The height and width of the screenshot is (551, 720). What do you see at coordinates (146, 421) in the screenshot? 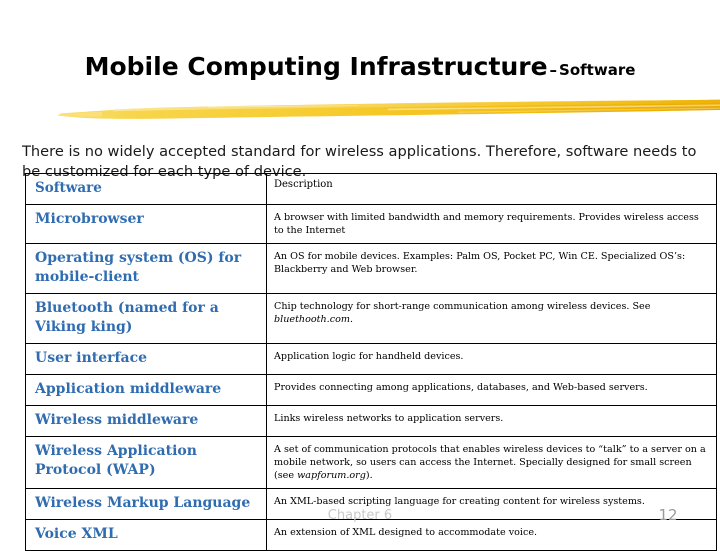
I see `term-wireless-middleware: Wireless middleware` at bounding box center [146, 421].